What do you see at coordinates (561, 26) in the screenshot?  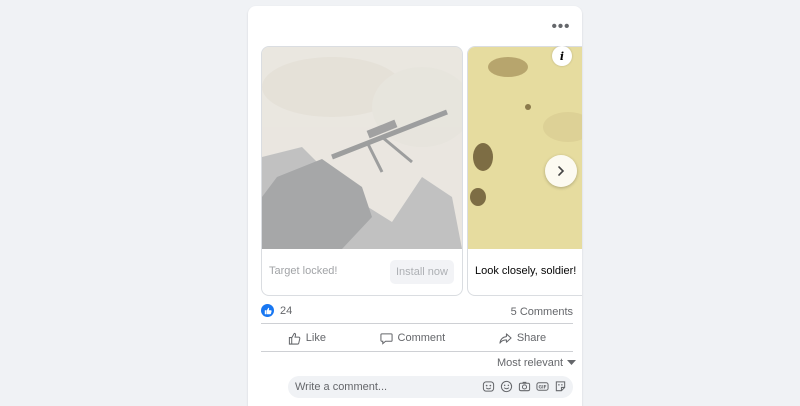 I see `more-options-button: •••` at bounding box center [561, 26].